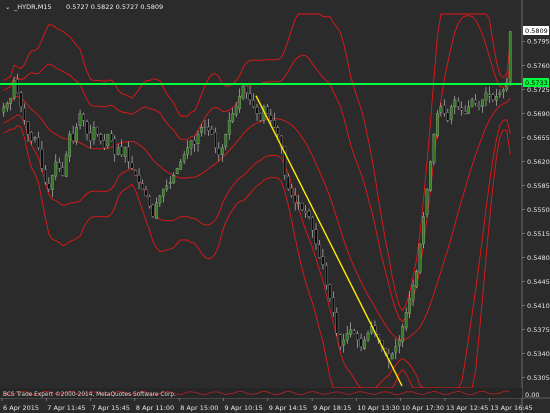  I want to click on time-tick-label: 8 Apr 15:00, so click(199, 408).